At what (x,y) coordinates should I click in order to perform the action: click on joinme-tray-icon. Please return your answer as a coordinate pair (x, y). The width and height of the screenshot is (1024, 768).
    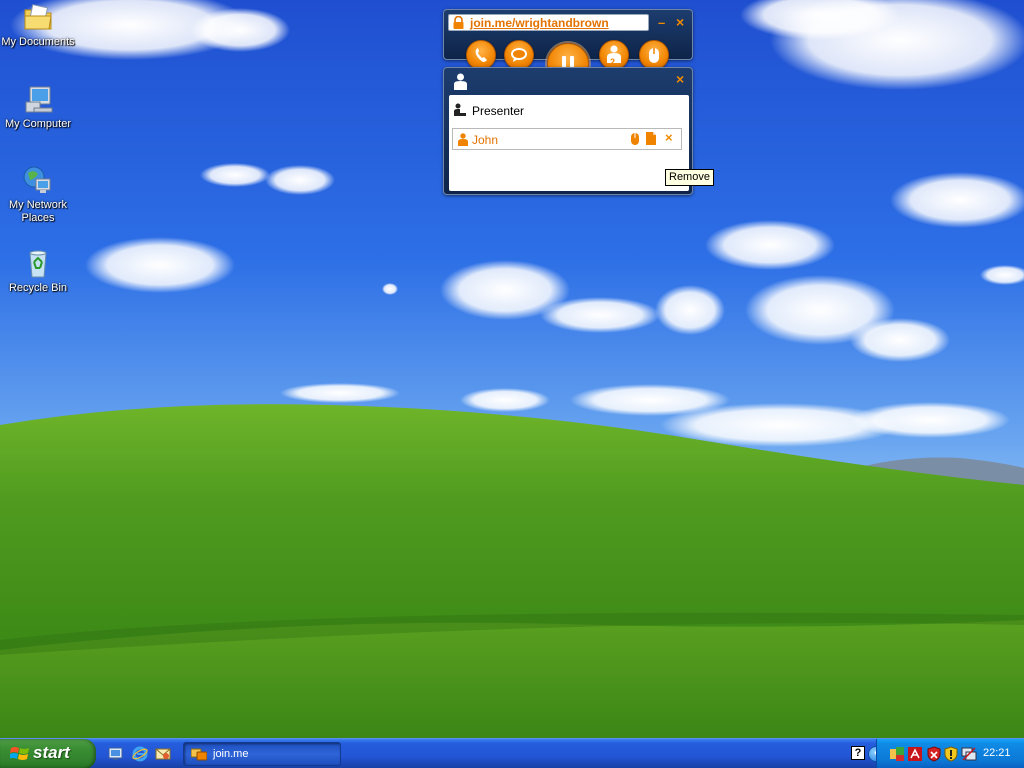
    Looking at the image, I should click on (897, 754).